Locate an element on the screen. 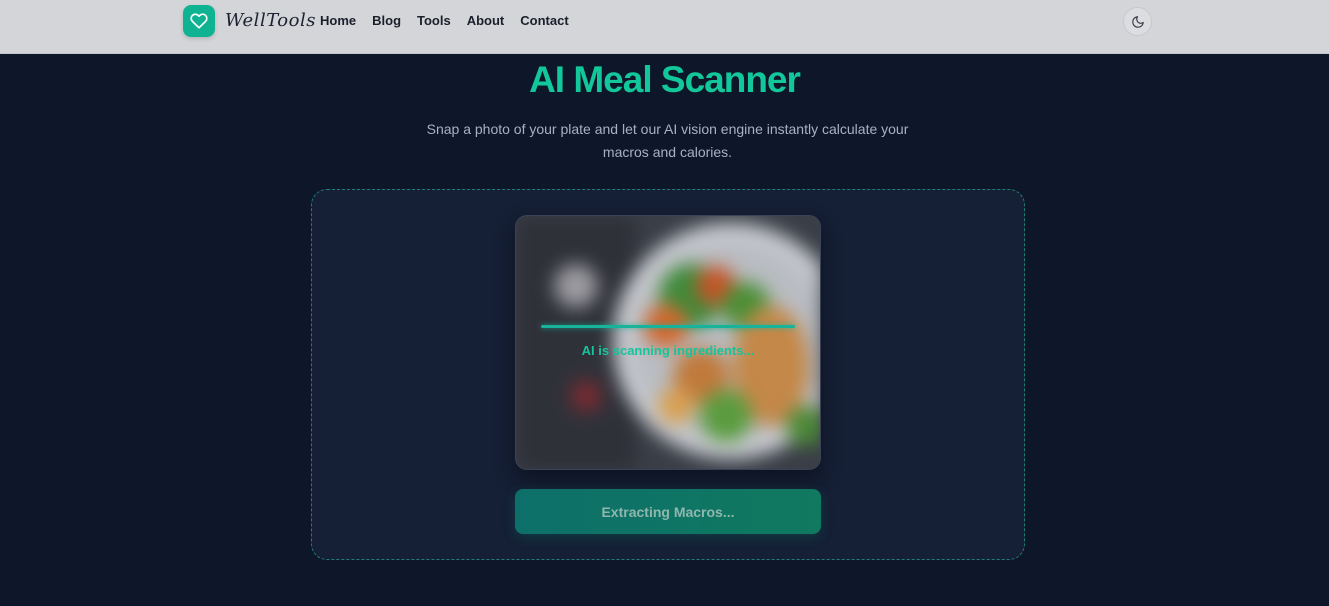 This screenshot has height=606, width=1329. logo is located at coordinates (199, 21).